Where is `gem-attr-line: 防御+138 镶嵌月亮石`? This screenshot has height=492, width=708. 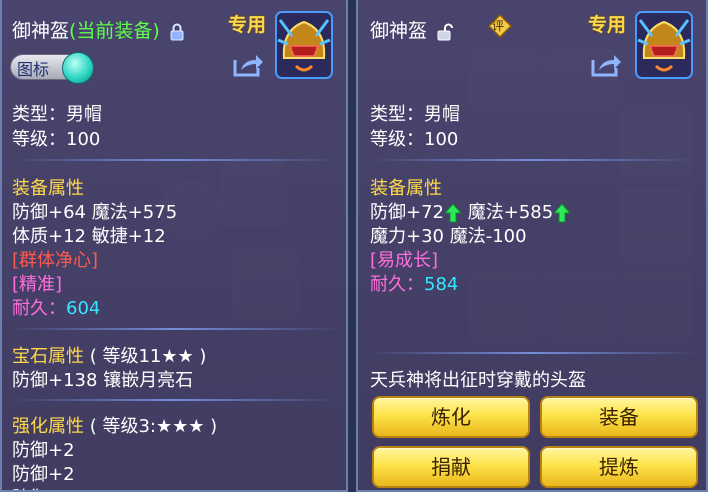
gem-attr-line: 防御+138 镶嵌月亮石 is located at coordinates (103, 380).